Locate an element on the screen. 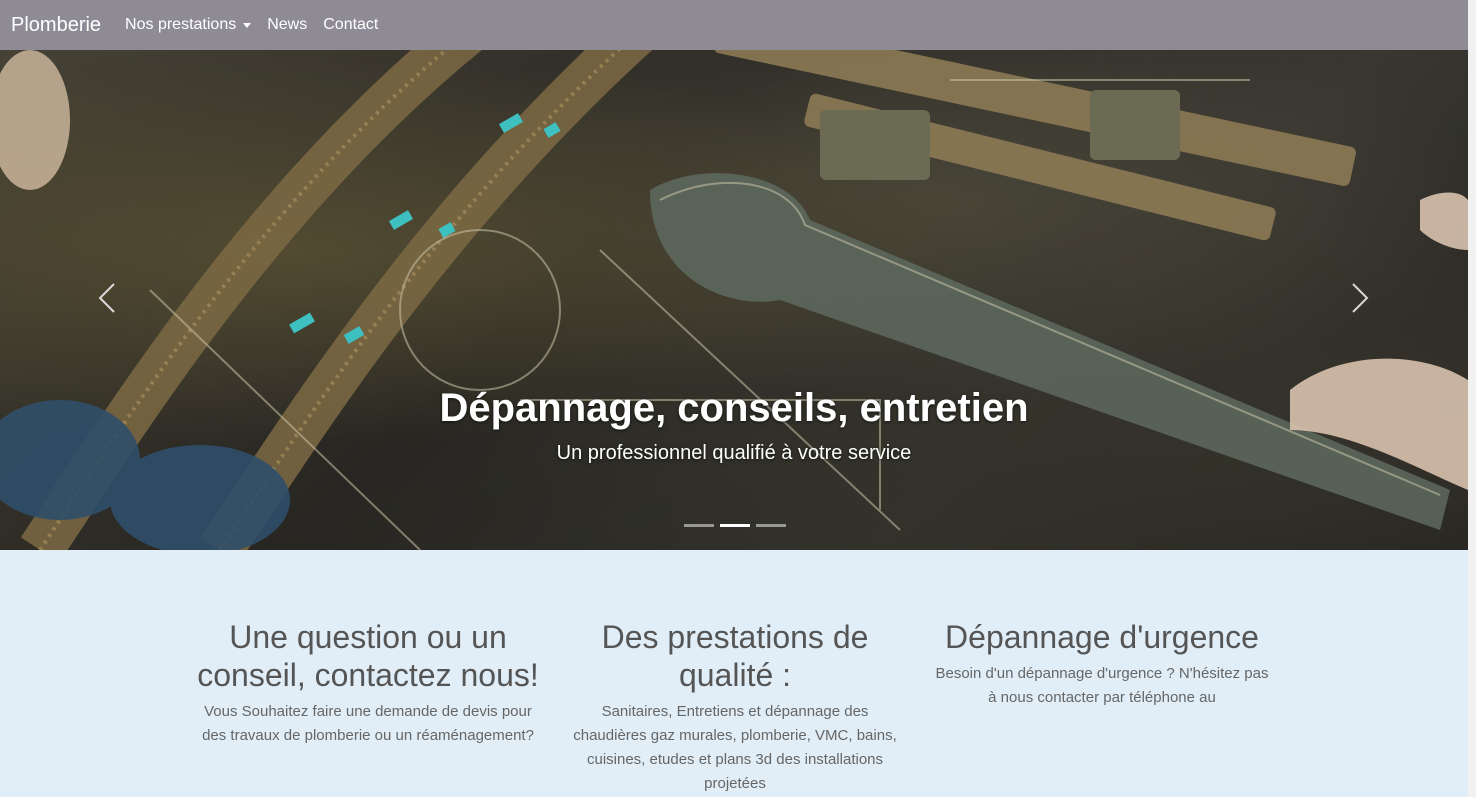 This screenshot has width=1476, height=797. carousel-indicators is located at coordinates (735, 525).